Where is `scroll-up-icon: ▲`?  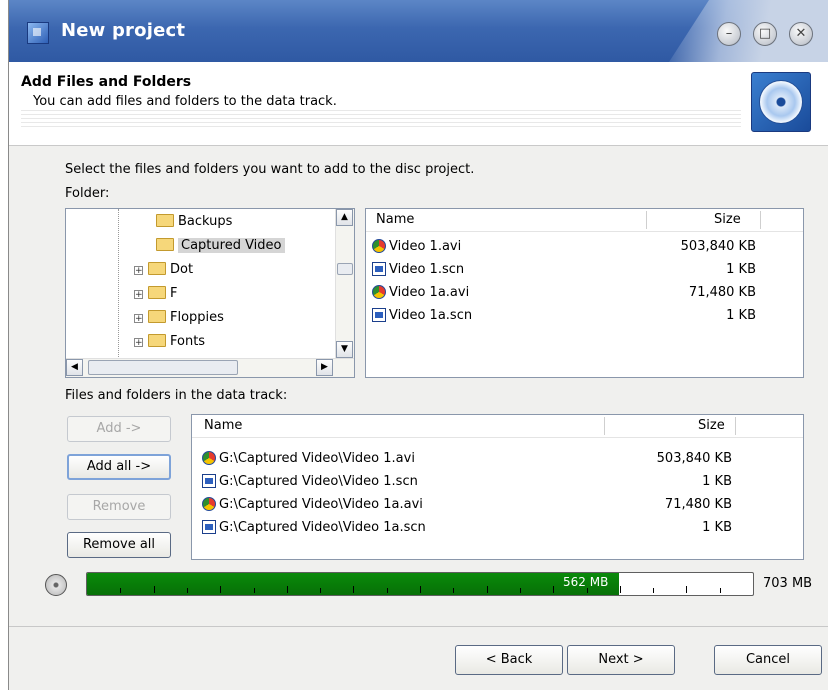
scroll-up-icon: ▲ is located at coordinates (344, 217).